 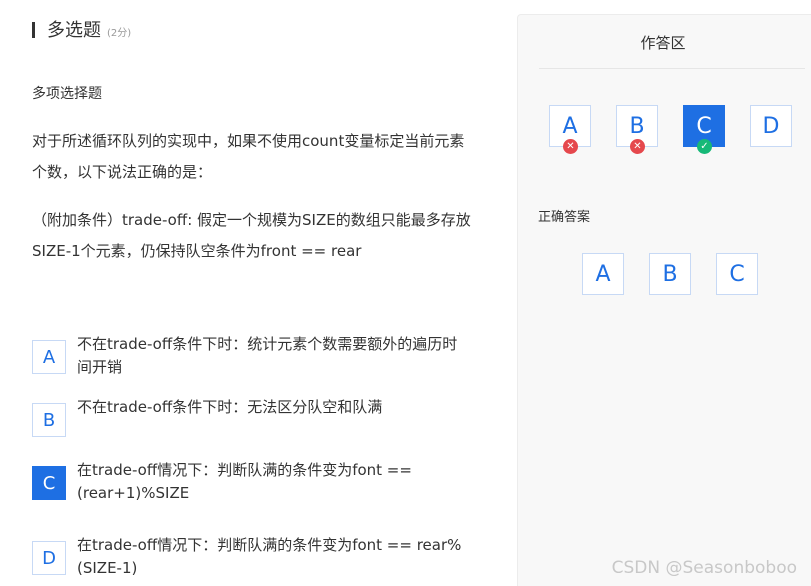 I want to click on question-type-label: 多项选择题, so click(x=67, y=94).